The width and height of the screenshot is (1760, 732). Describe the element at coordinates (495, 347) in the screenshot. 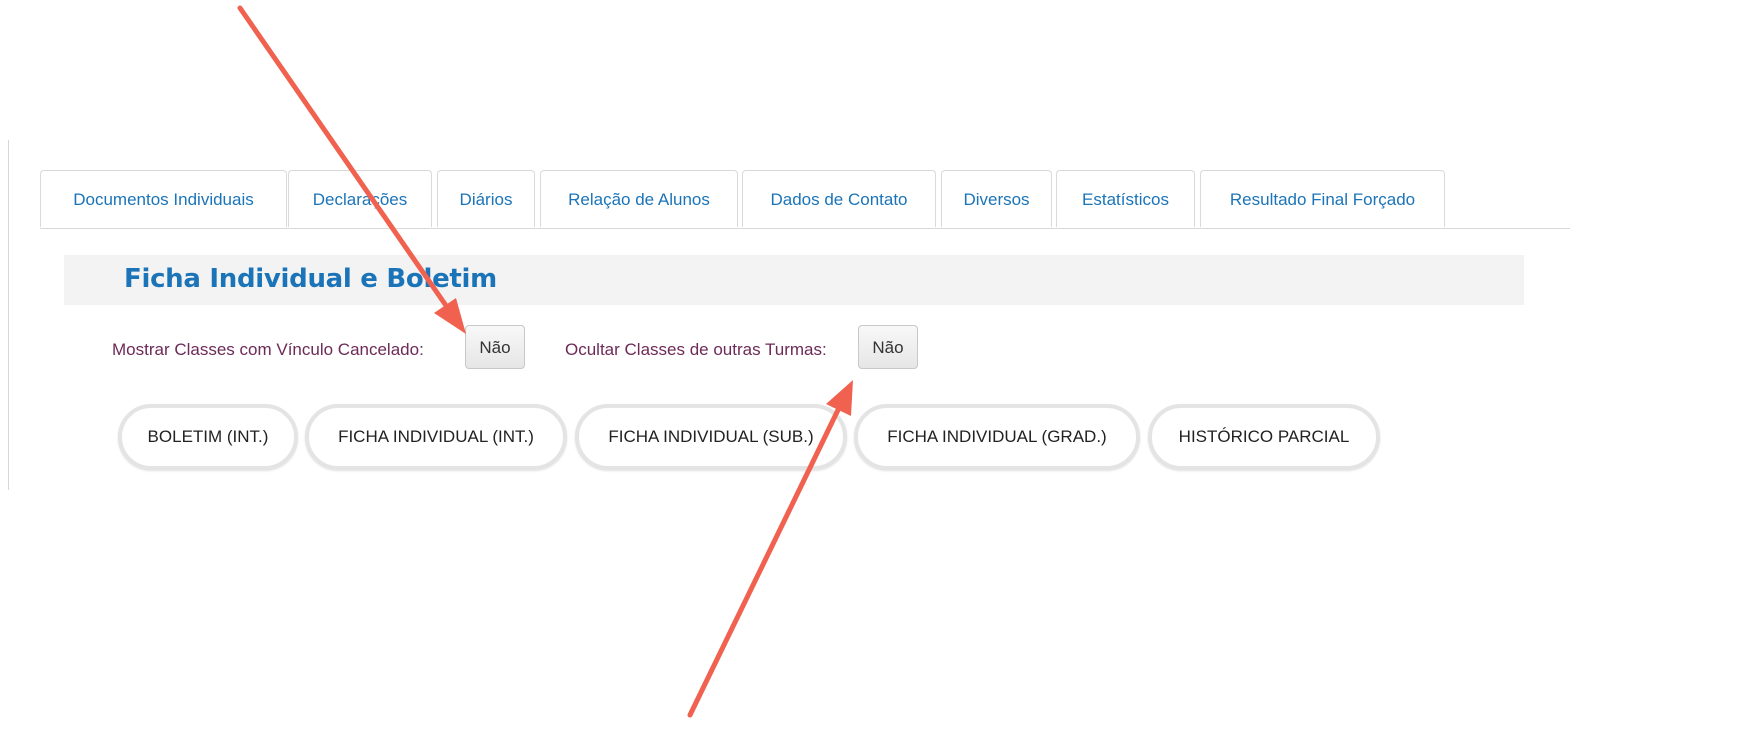

I see `show-cancelled-classes-toggle: Não` at that location.